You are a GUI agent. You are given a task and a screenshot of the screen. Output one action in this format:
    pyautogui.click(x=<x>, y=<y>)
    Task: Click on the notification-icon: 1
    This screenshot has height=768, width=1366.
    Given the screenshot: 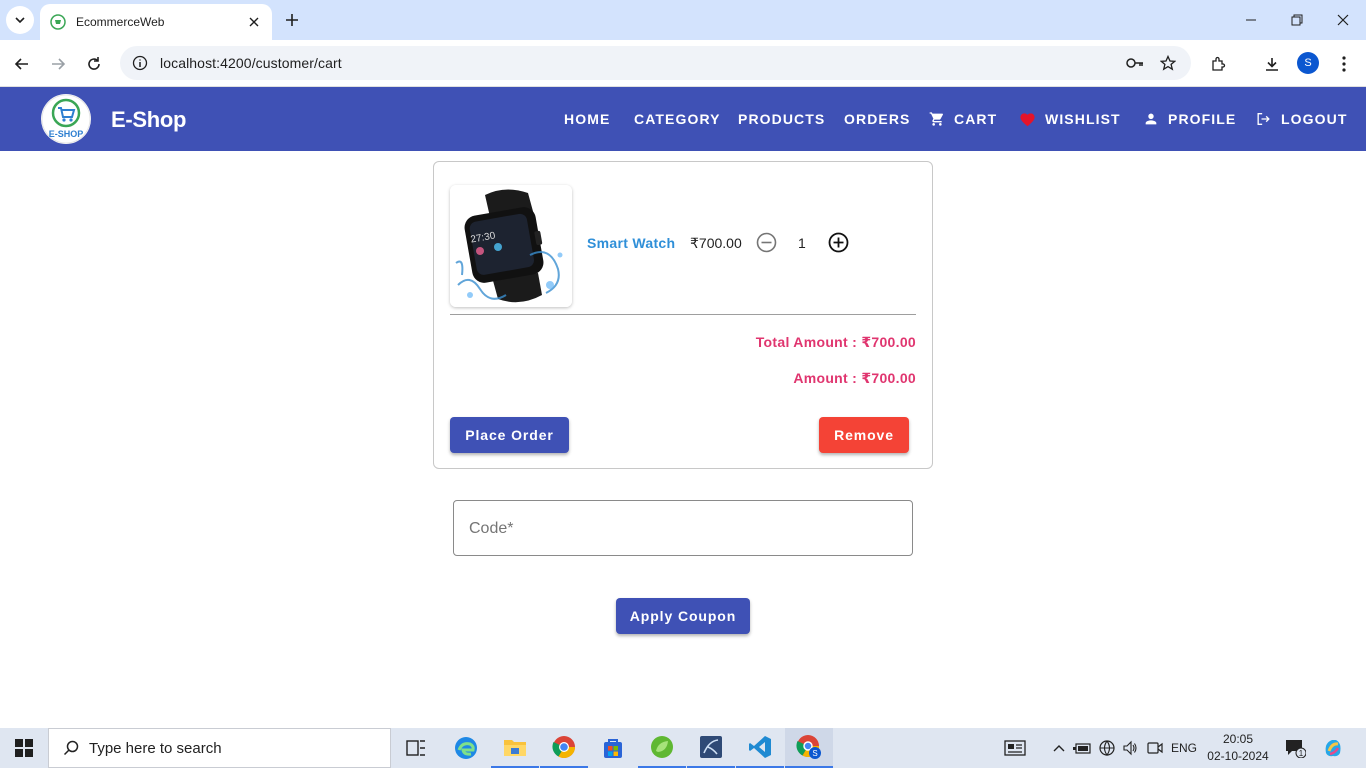 What is the action you would take?
    pyautogui.click(x=1296, y=749)
    